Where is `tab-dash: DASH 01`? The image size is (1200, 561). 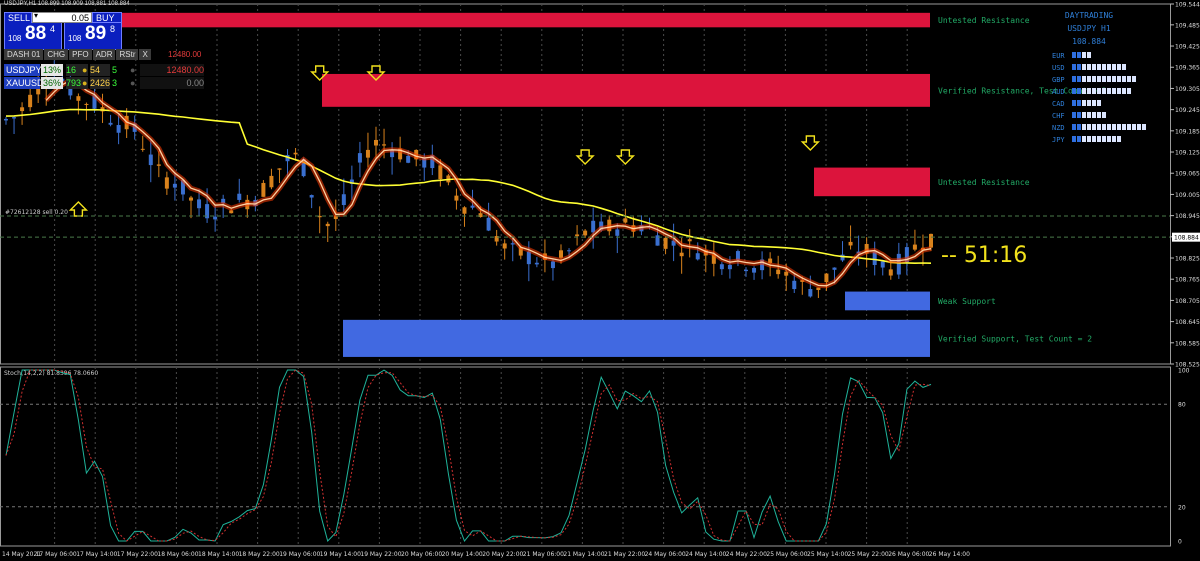
tab-dash: DASH 01 is located at coordinates (24, 54).